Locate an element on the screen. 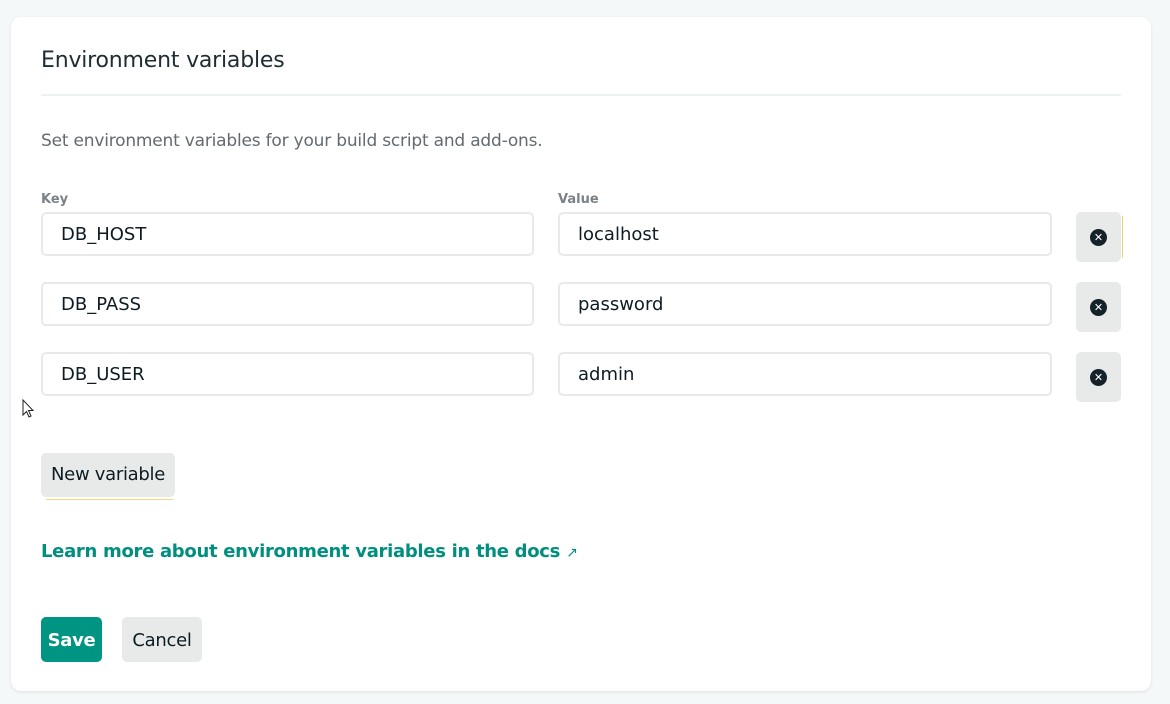  external-link-icon: ↗ is located at coordinates (572, 553).